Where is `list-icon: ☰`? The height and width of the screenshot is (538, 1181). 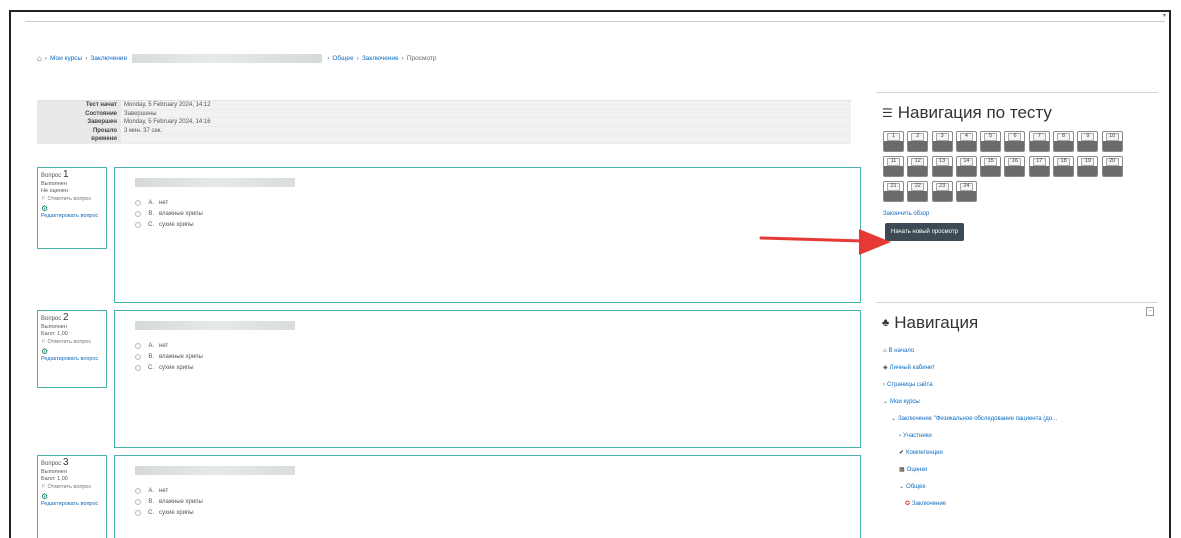
list-icon: ☰ is located at coordinates (887, 113).